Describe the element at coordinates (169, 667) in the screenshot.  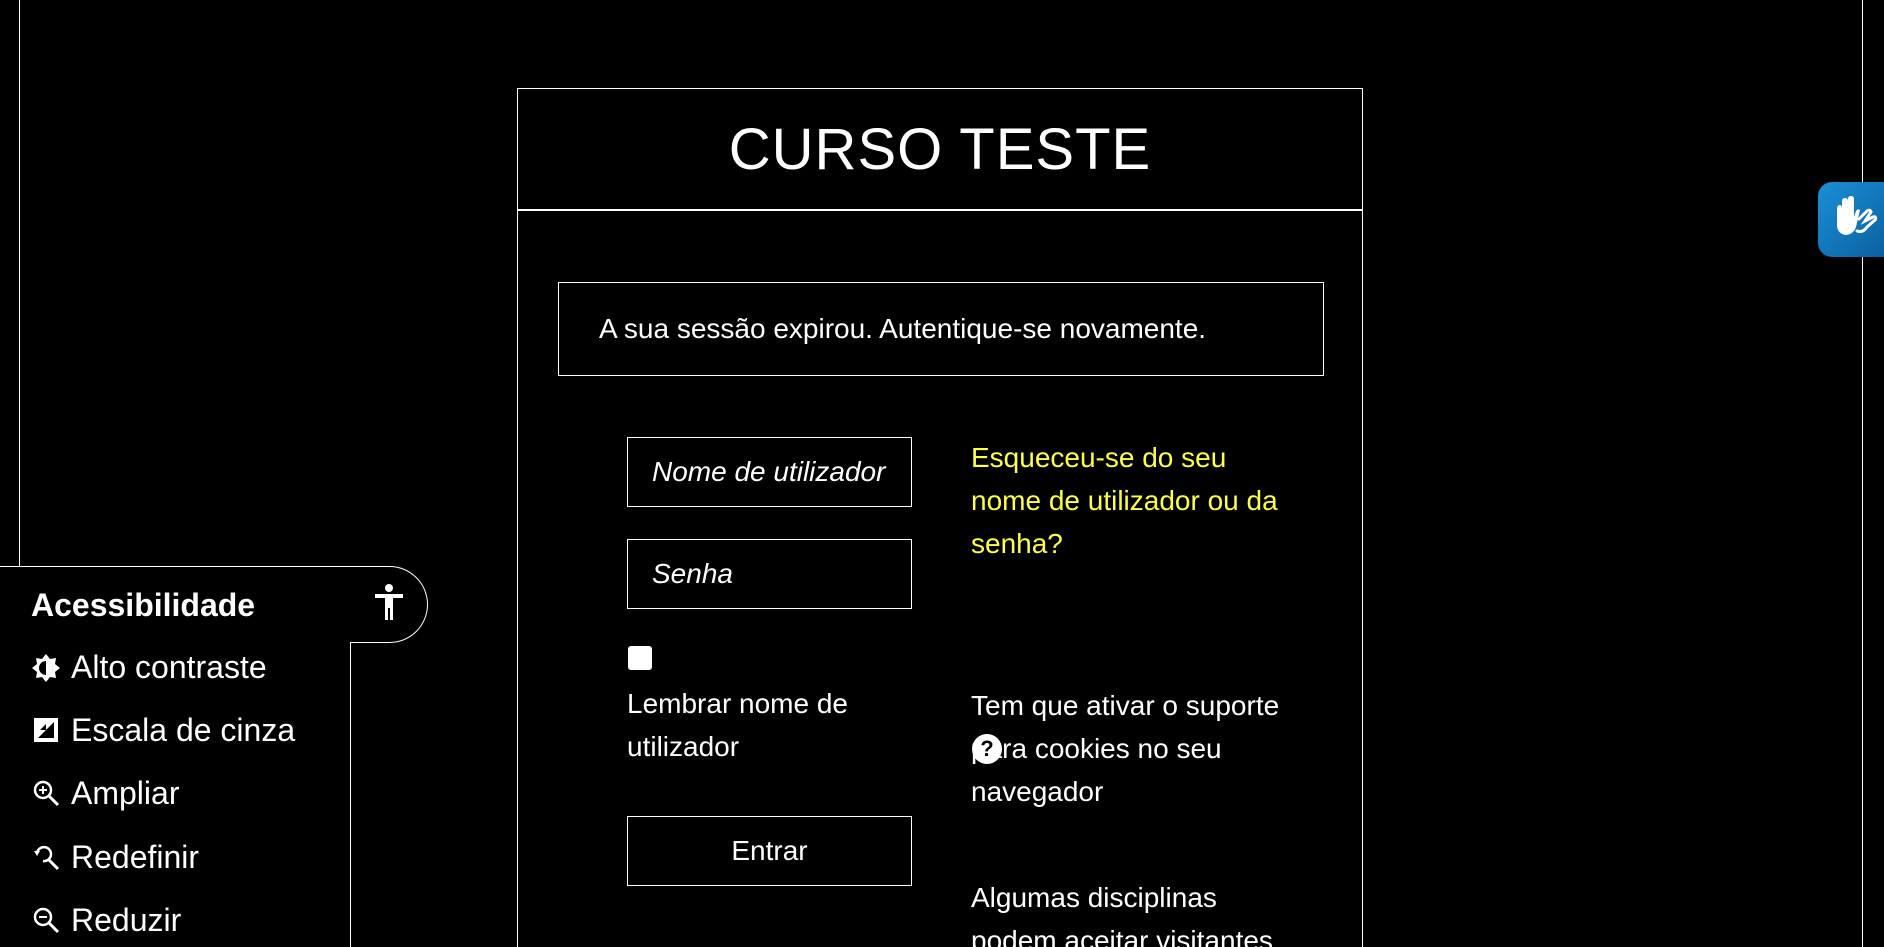
I see `high-contrast-label: Alto contraste` at that location.